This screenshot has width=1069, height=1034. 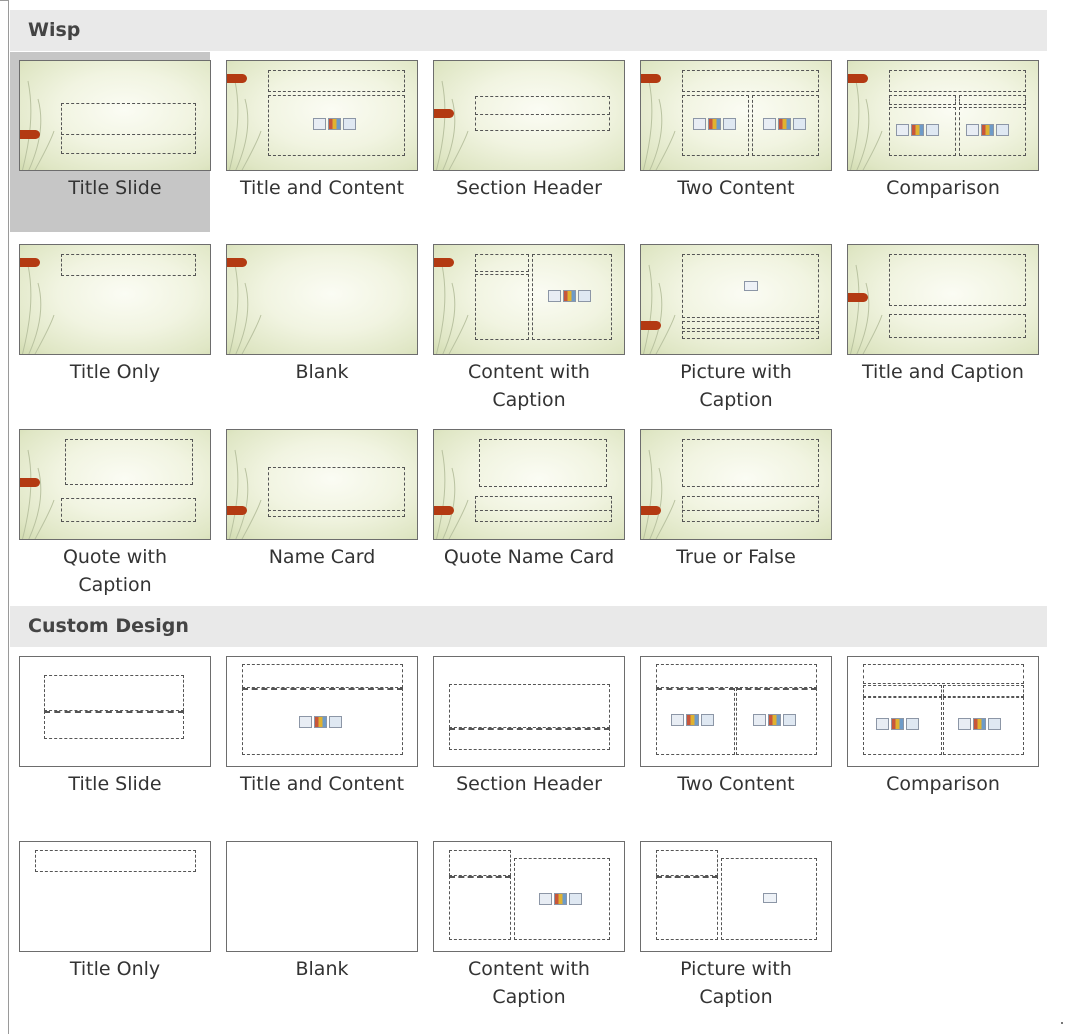 What do you see at coordinates (322, 557) in the screenshot?
I see `layout-label: Name Card` at bounding box center [322, 557].